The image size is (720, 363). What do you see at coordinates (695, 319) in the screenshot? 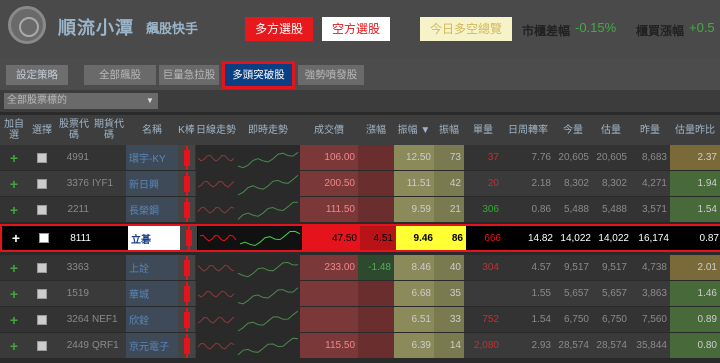
I see `est-ratio-value: 0.89` at bounding box center [695, 319].